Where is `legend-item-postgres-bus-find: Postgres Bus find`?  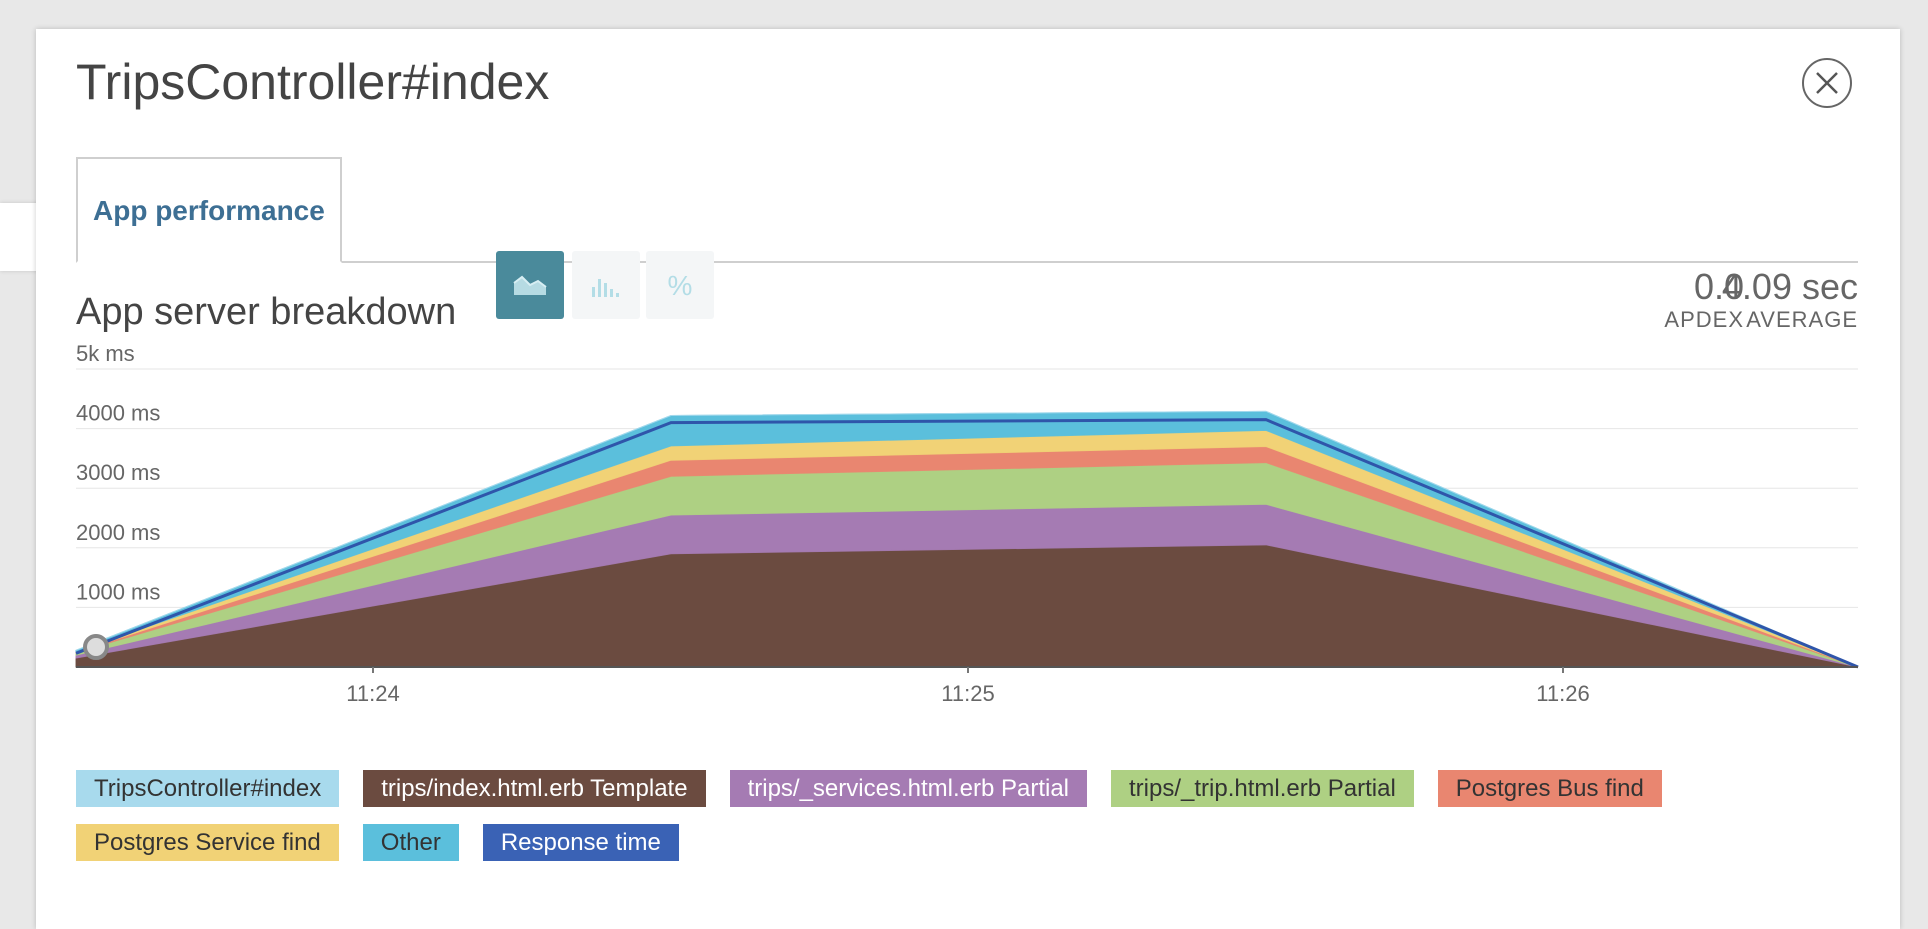
legend-item-postgres-bus-find: Postgres Bus find is located at coordinates (1549, 788).